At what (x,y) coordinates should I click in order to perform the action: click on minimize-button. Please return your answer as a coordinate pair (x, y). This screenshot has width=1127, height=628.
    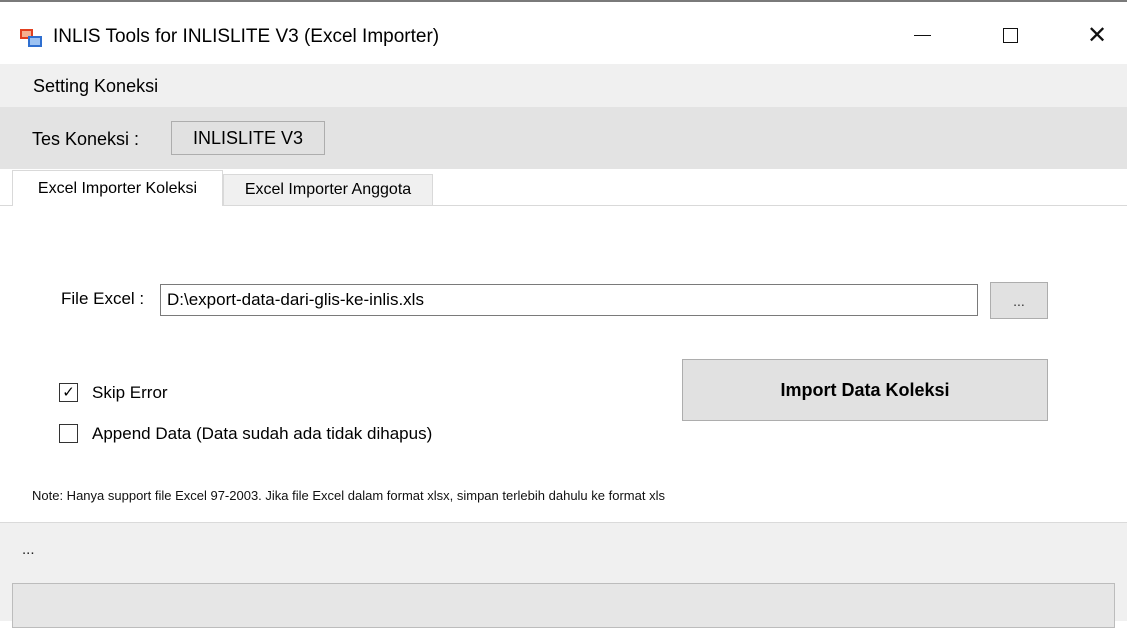
    Looking at the image, I should click on (922, 35).